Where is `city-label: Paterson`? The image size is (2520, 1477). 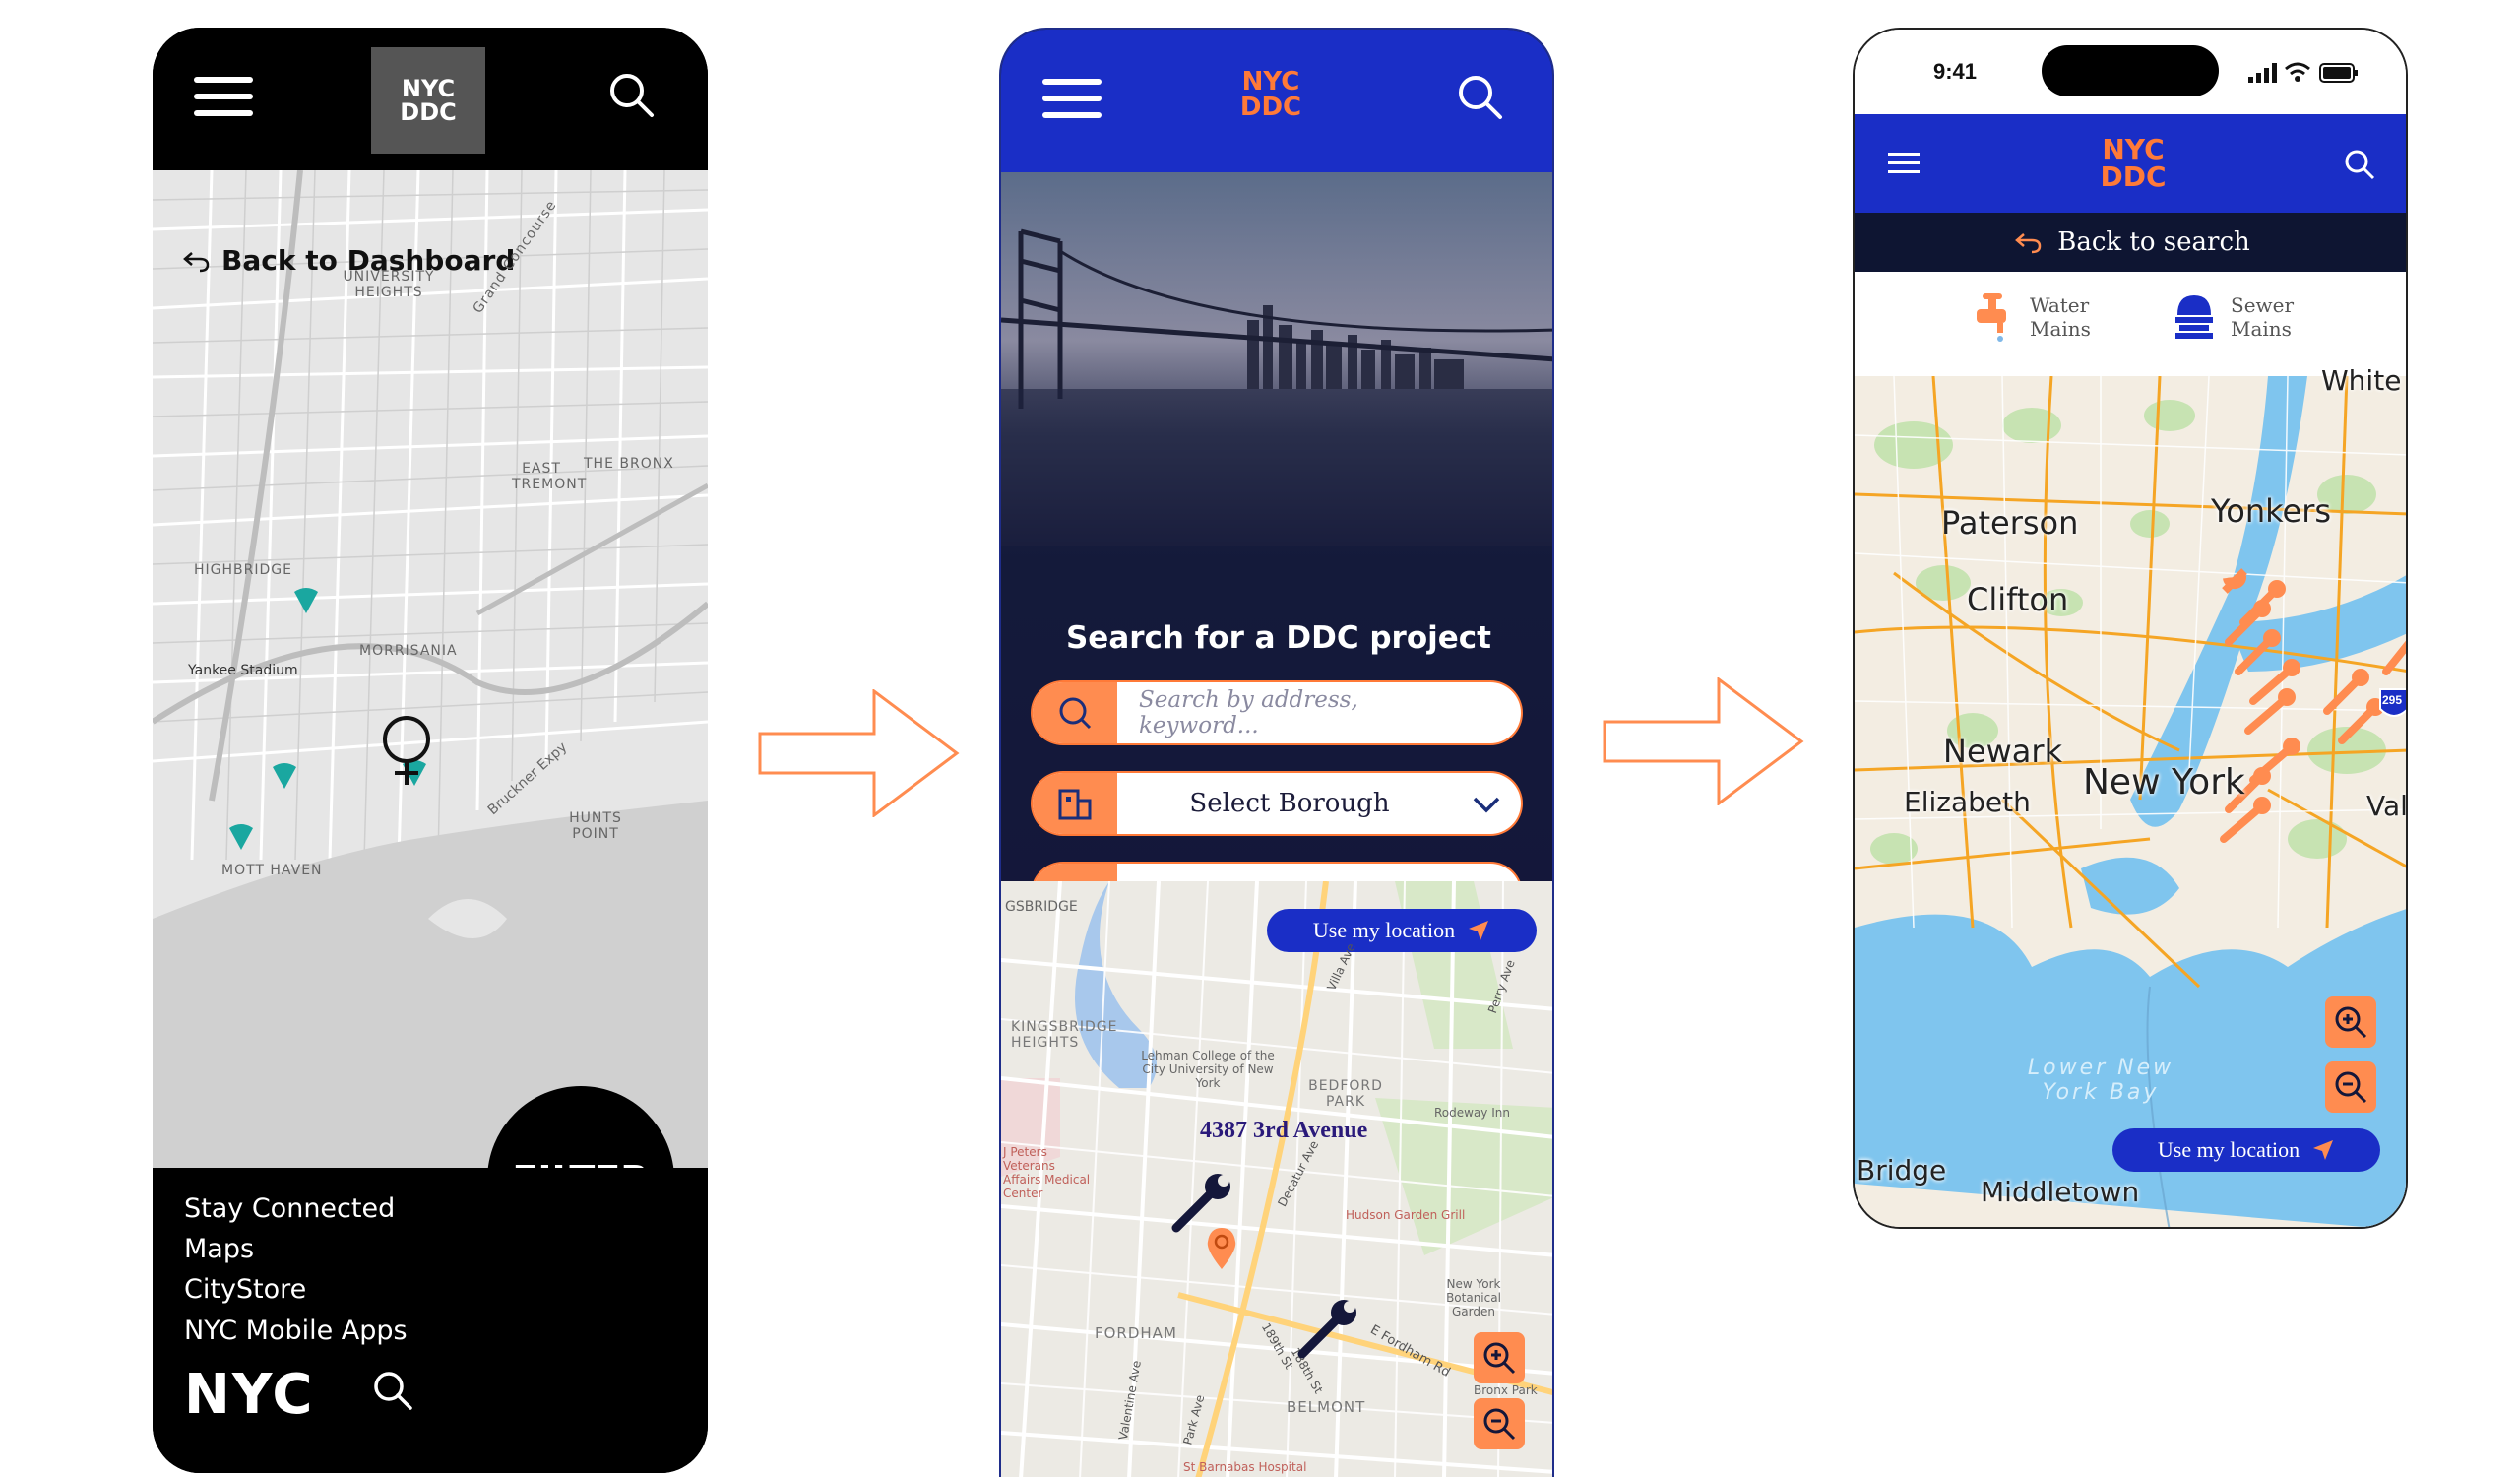 city-label: Paterson is located at coordinates (2010, 523).